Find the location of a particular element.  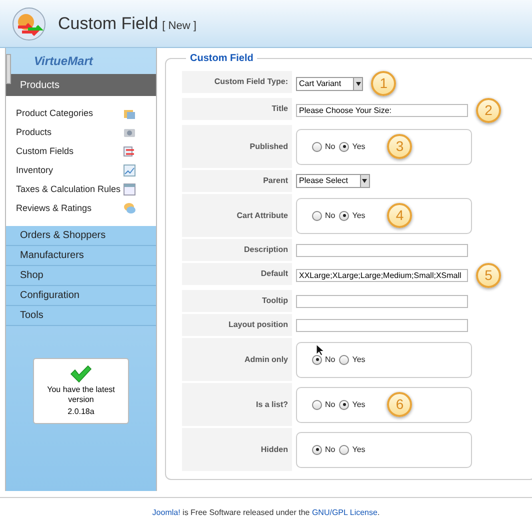

sidebar-link: Product Categories is located at coordinates (81, 113).